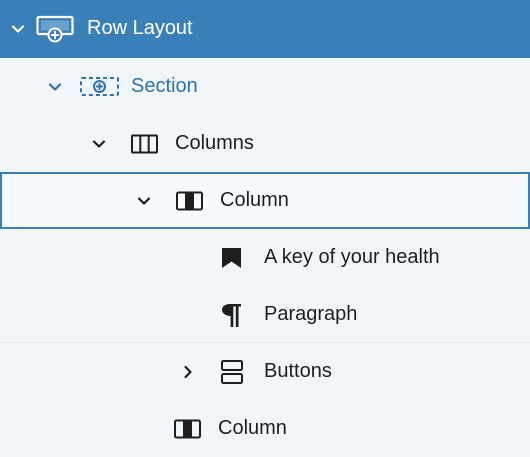 Image resolution: width=530 pixels, height=457 pixels. Describe the element at coordinates (265, 29) in the screenshot. I see `tree-item-row-layout: Row Layout` at that location.